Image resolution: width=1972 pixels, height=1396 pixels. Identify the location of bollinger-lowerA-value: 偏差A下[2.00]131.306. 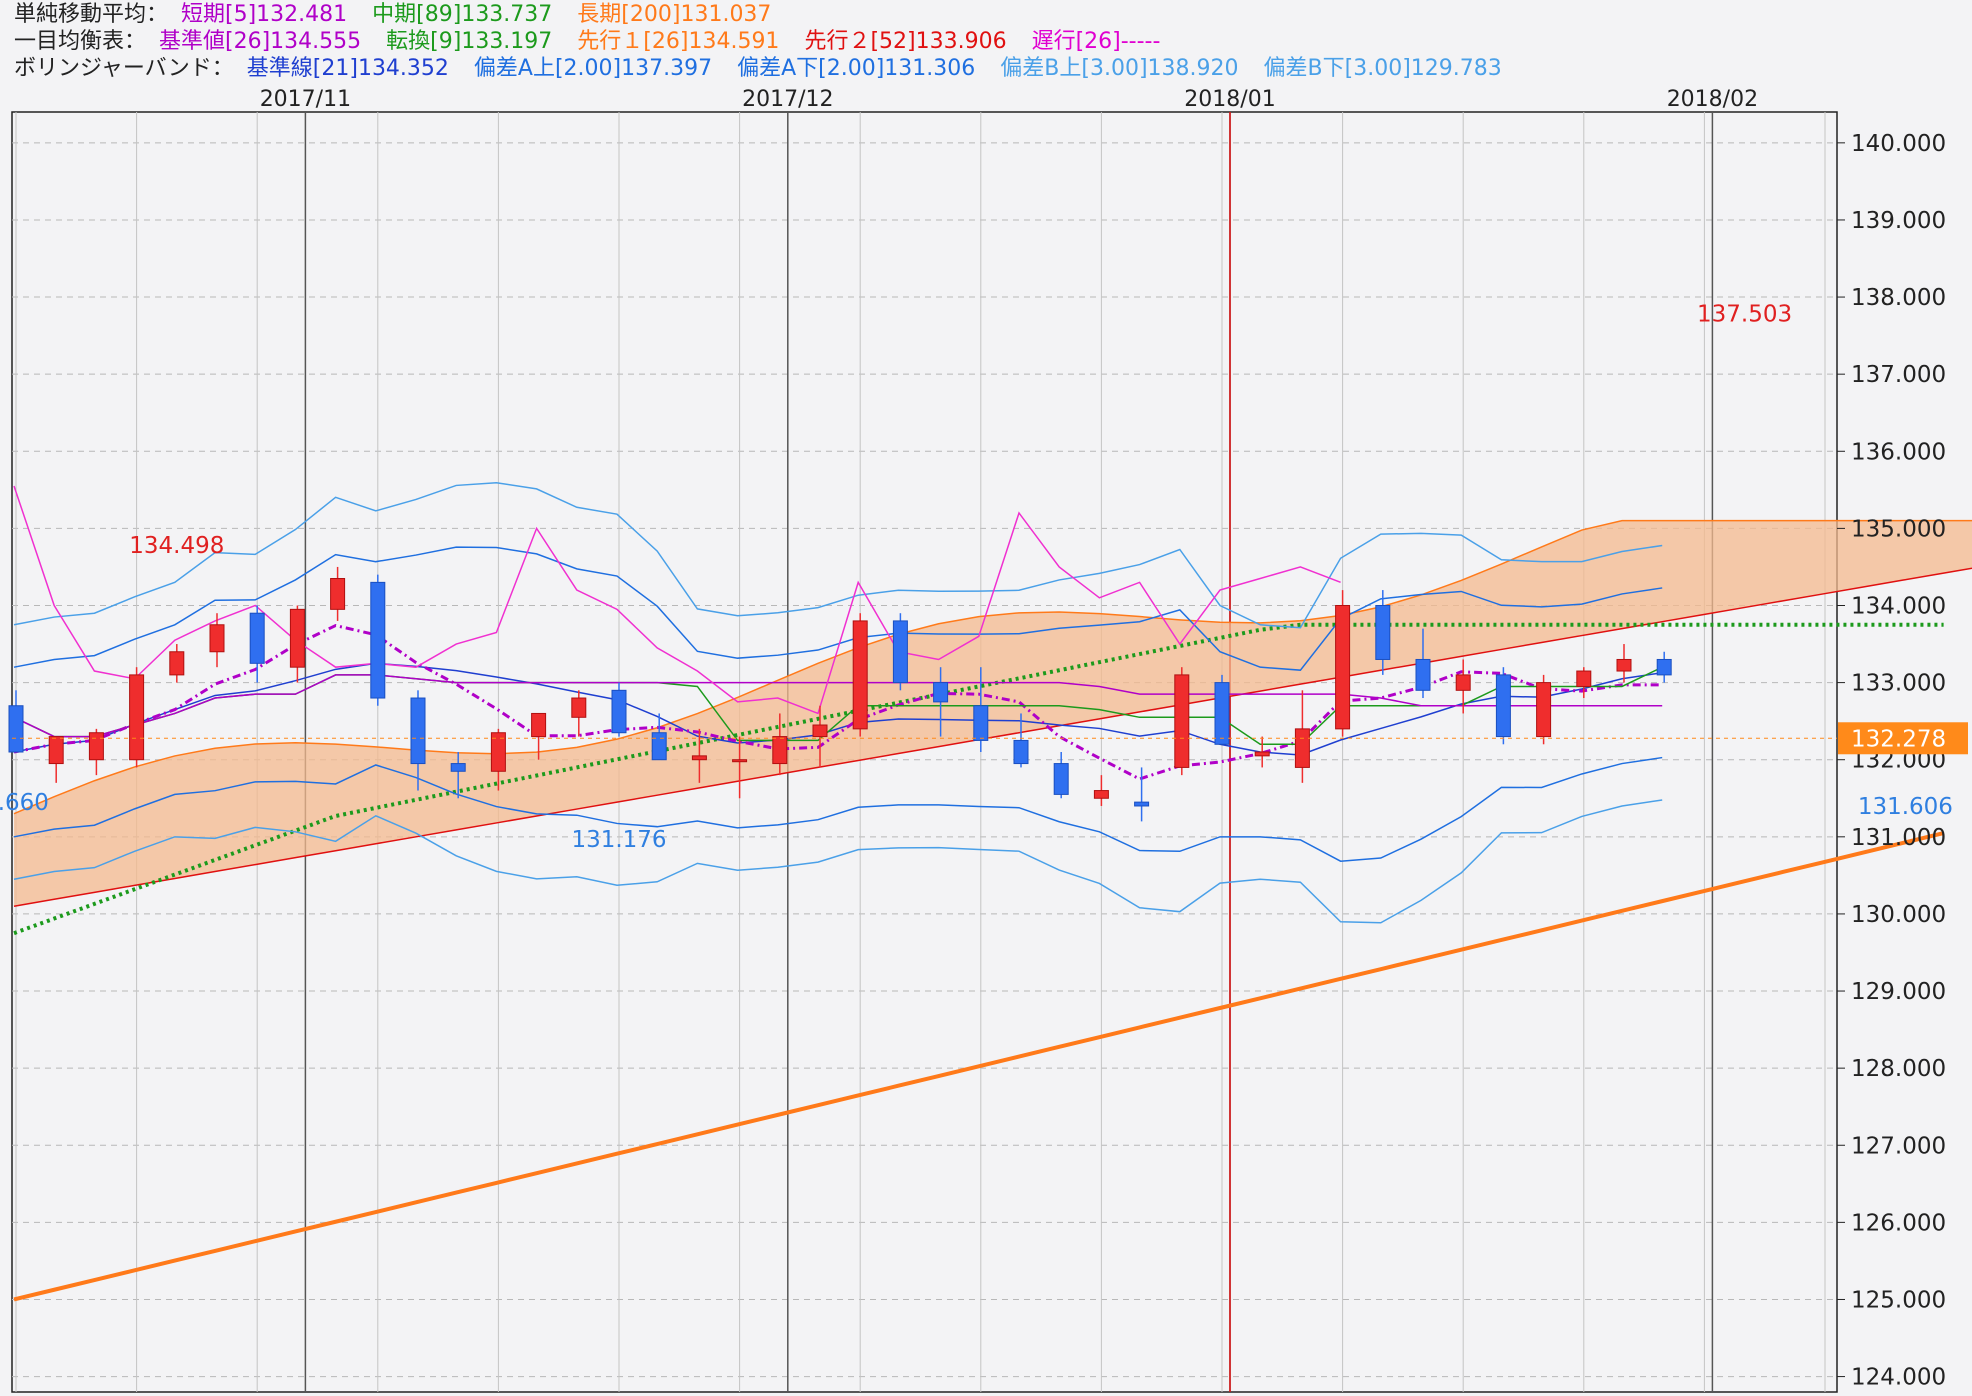
(856, 68).